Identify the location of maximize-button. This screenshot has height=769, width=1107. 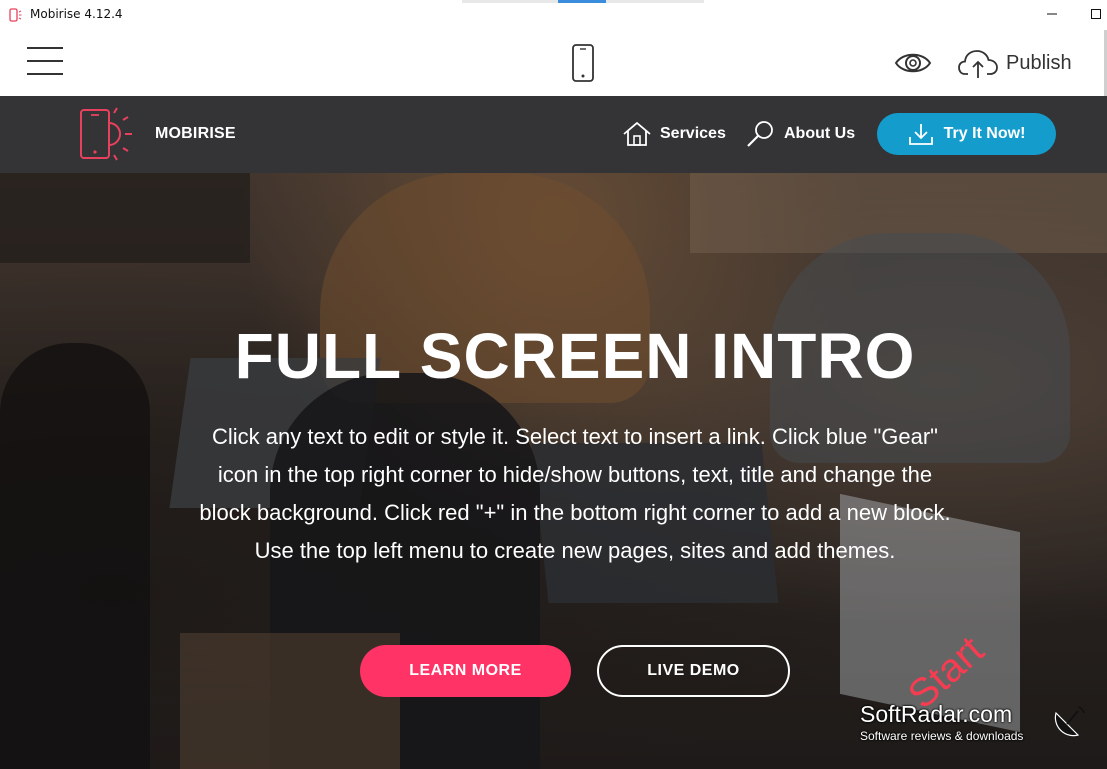
(1096, 14).